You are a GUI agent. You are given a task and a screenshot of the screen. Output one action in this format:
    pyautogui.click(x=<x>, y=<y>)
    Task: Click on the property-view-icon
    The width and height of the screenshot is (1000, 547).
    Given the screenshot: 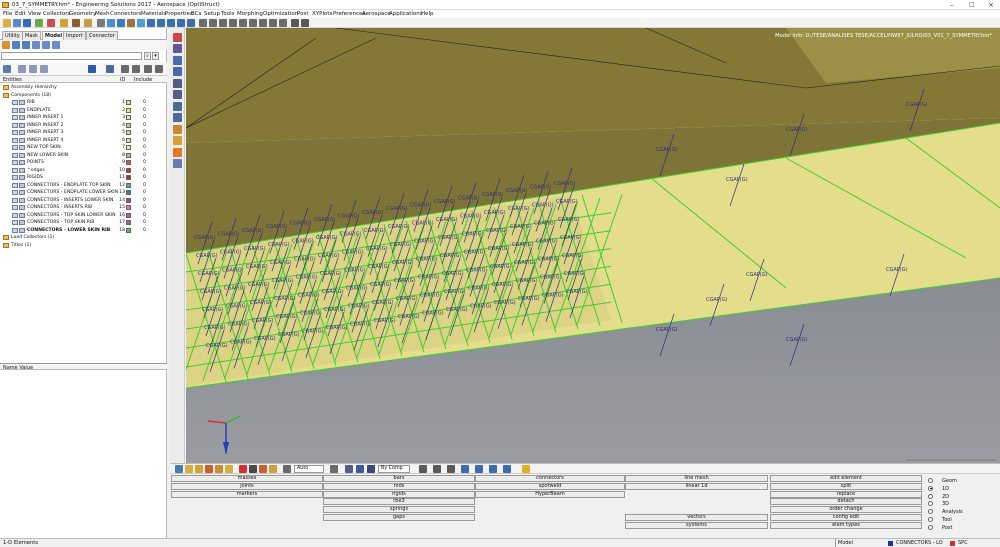 What is the action you would take?
    pyautogui.click(x=46, y=45)
    